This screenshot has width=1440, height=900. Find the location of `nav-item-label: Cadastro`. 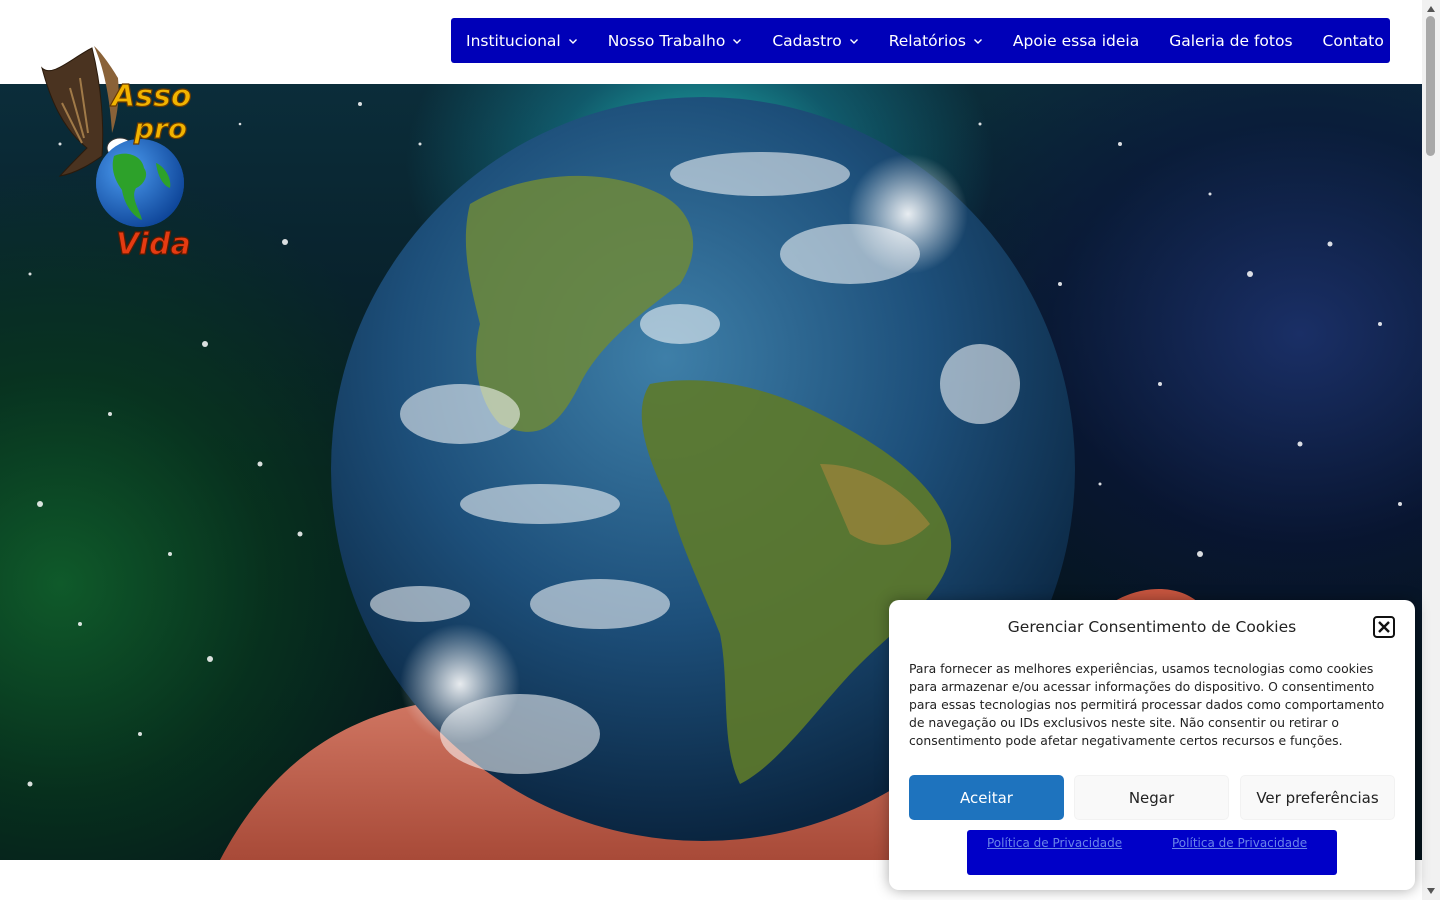

nav-item-label: Cadastro is located at coordinates (807, 40).